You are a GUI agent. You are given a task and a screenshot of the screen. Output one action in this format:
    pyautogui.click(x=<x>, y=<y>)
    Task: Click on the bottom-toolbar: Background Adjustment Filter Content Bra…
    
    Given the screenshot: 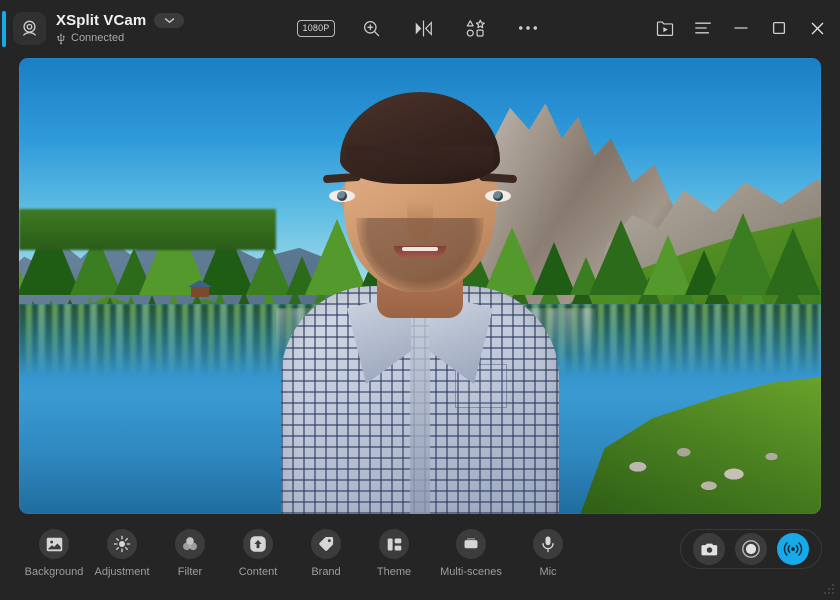 What is the action you would take?
    pyautogui.click(x=420, y=559)
    